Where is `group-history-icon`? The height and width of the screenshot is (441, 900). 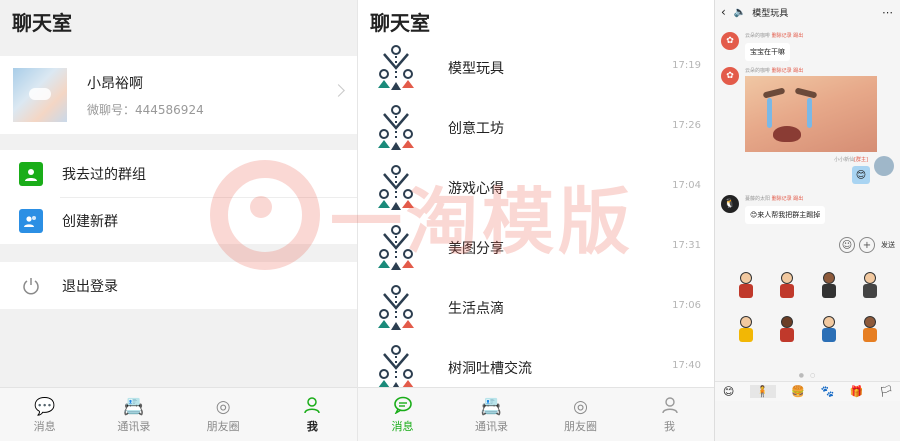 group-history-icon is located at coordinates (31, 173).